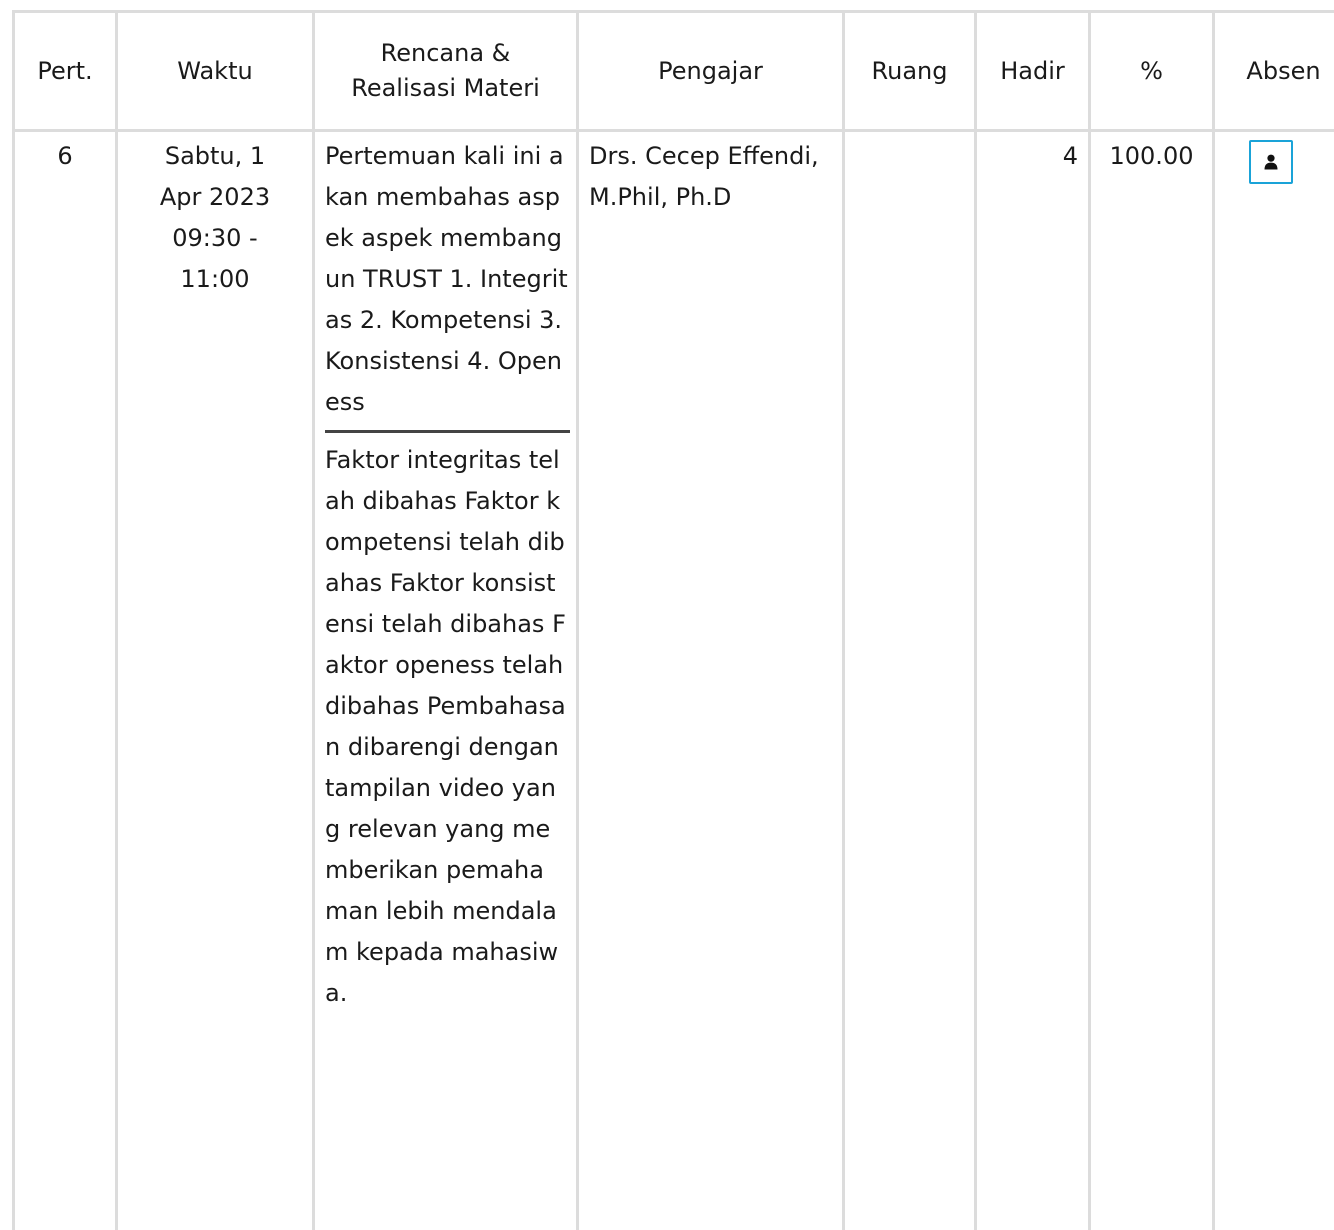 The image size is (1334, 1230). I want to click on header-waktu: Waktu, so click(215, 71).